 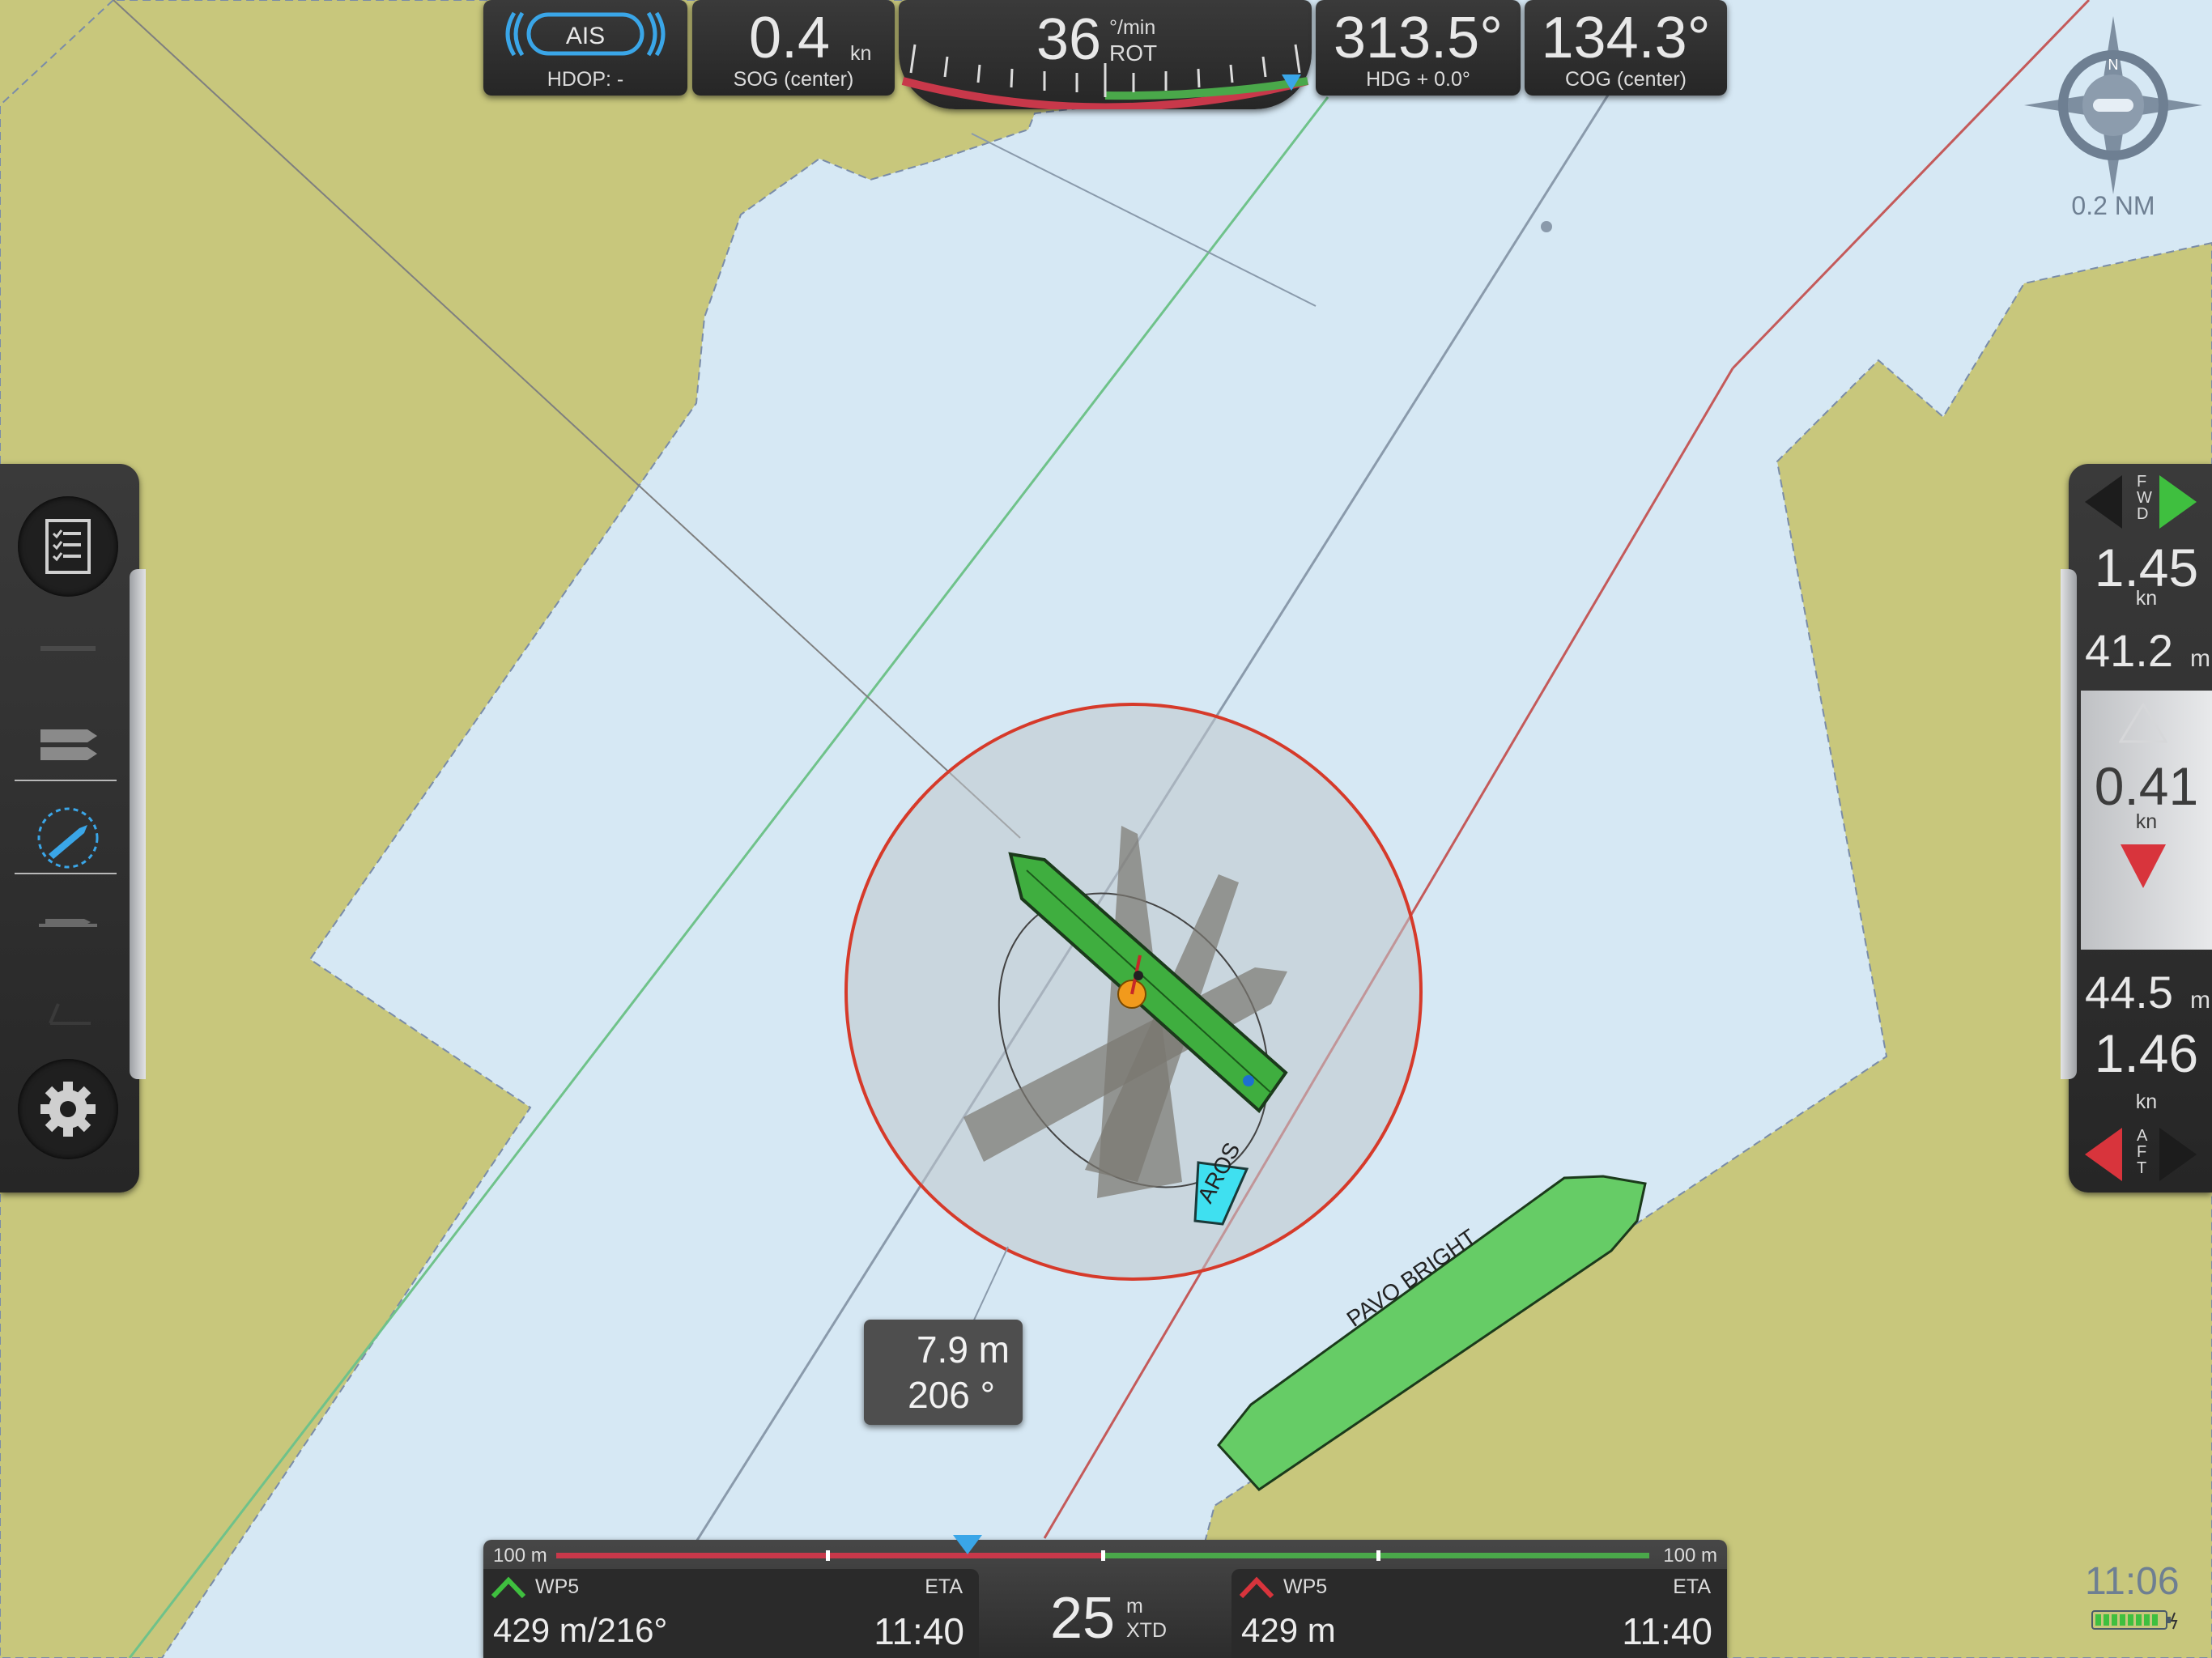 What do you see at coordinates (968, 1544) in the screenshot?
I see `xtd-pointer-icon` at bounding box center [968, 1544].